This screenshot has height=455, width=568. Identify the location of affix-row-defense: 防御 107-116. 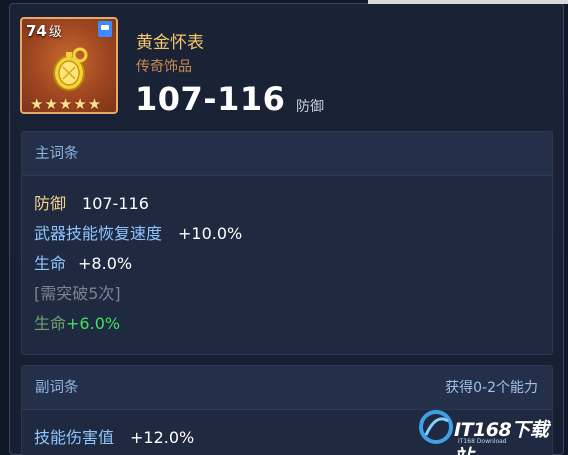
(91, 202).